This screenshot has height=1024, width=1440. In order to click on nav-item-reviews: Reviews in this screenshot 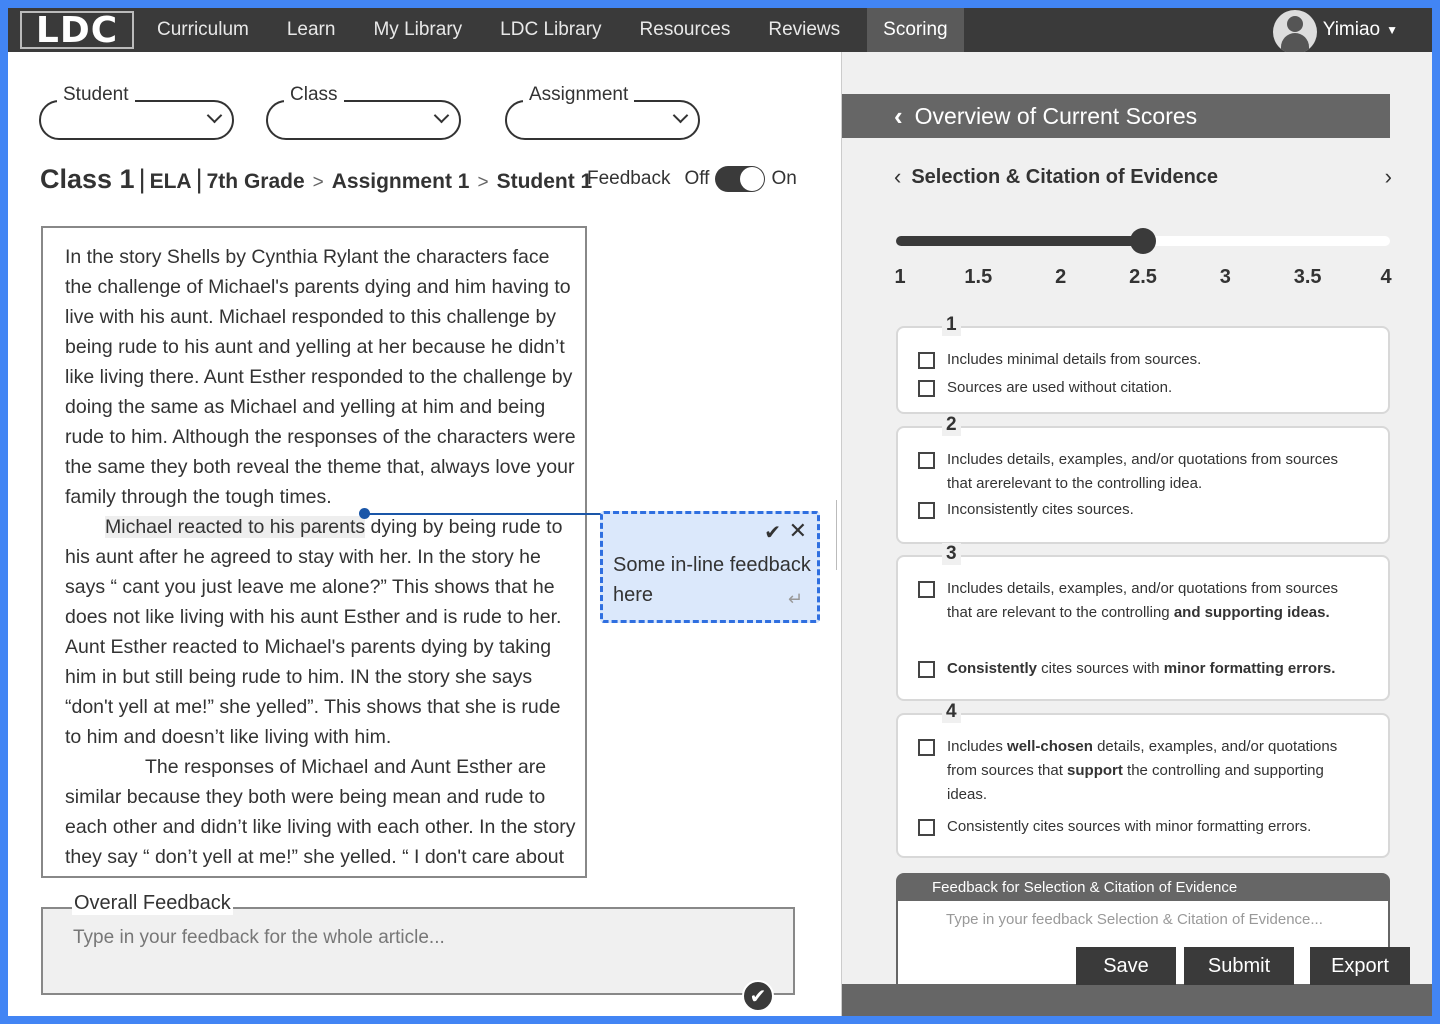, I will do `click(804, 30)`.